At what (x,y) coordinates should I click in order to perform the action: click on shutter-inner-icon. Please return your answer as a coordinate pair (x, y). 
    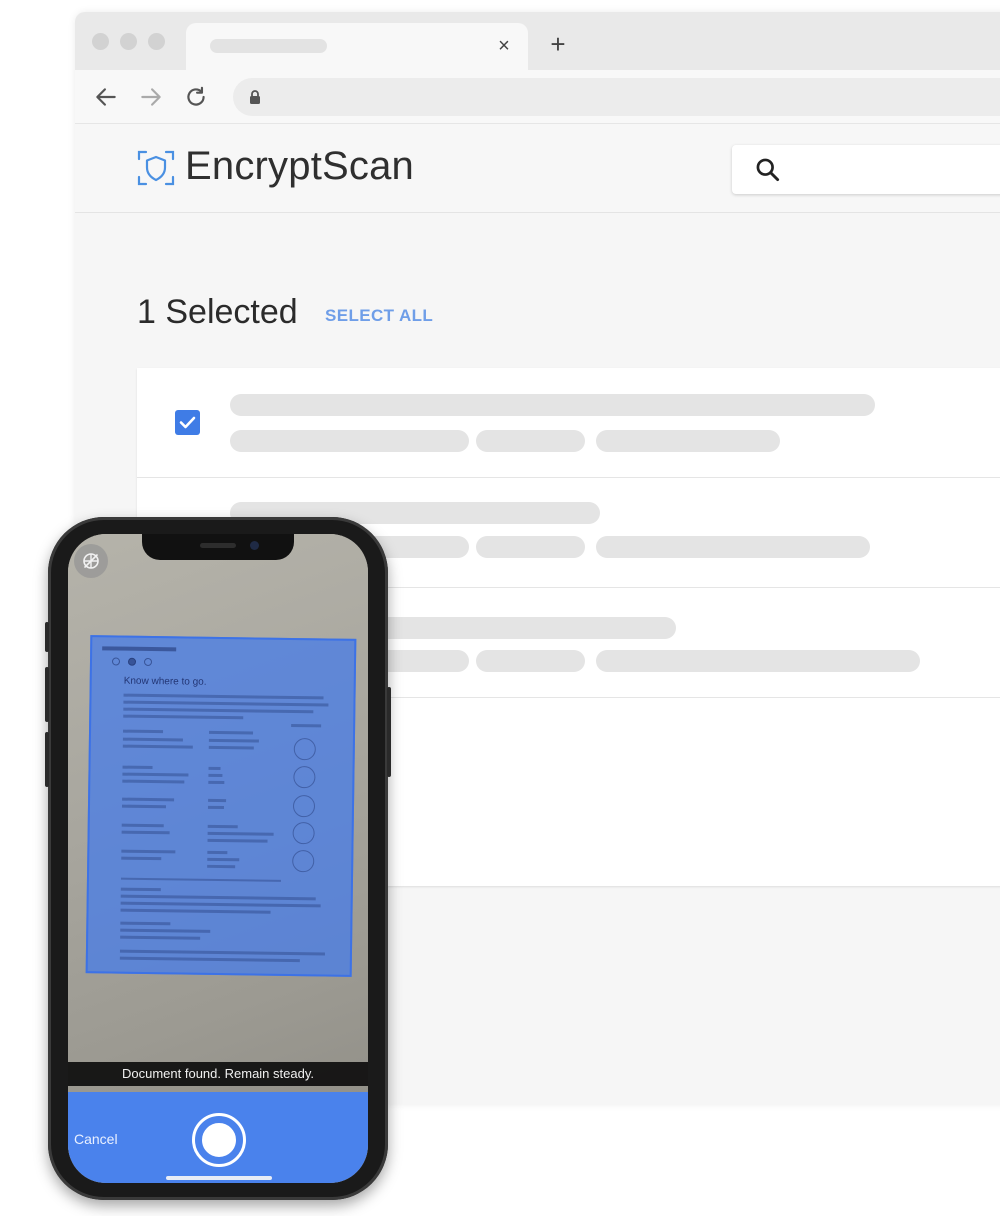
    Looking at the image, I should click on (219, 1140).